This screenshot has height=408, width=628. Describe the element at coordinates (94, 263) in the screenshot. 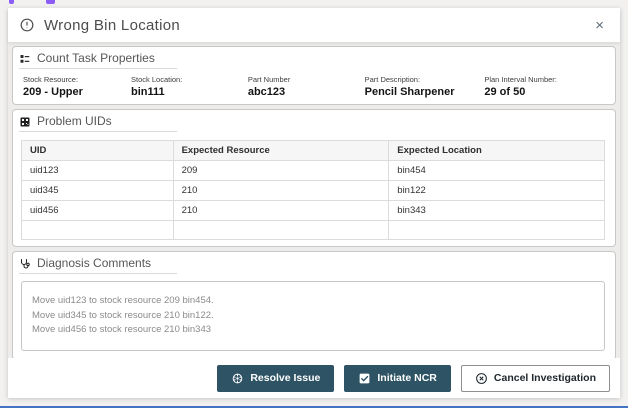

I see `section-title: Diagnosis Comments` at that location.